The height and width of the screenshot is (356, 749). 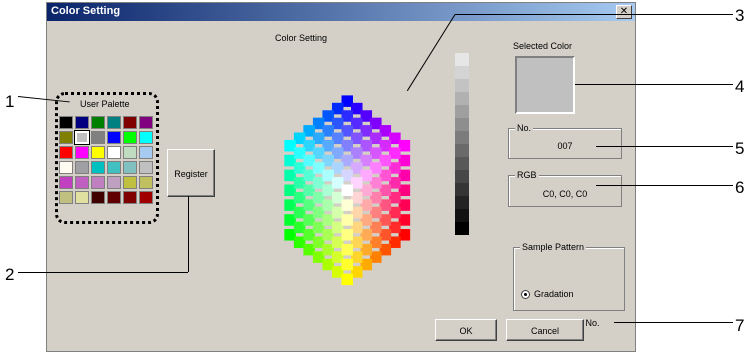 What do you see at coordinates (545, 85) in the screenshot?
I see `selected-color-swatch` at bounding box center [545, 85].